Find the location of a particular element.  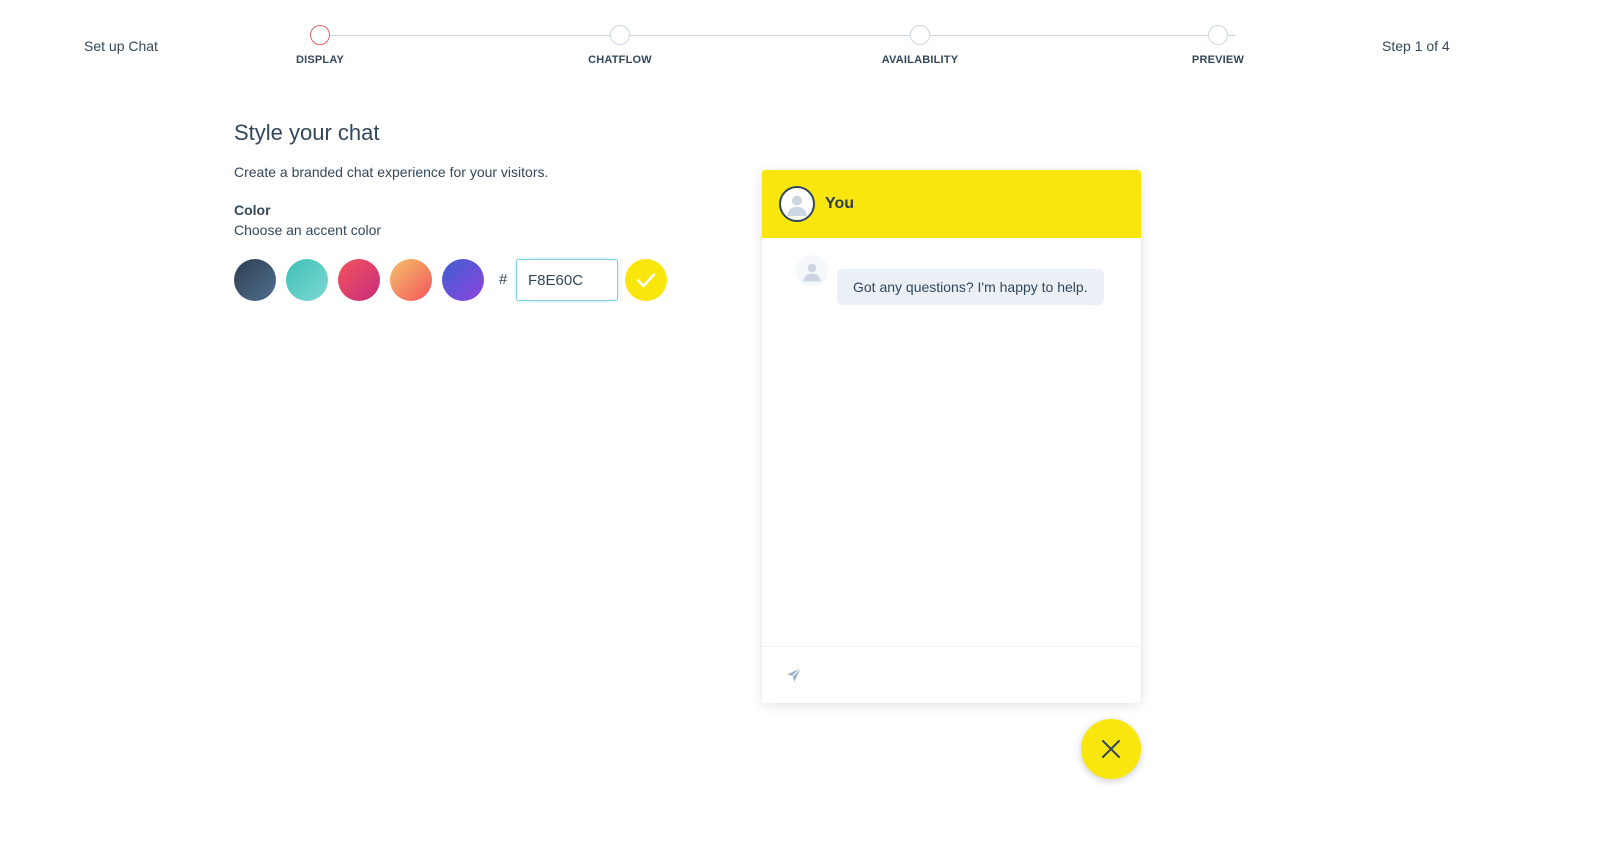

user-avatar-icon is located at coordinates (797, 204).